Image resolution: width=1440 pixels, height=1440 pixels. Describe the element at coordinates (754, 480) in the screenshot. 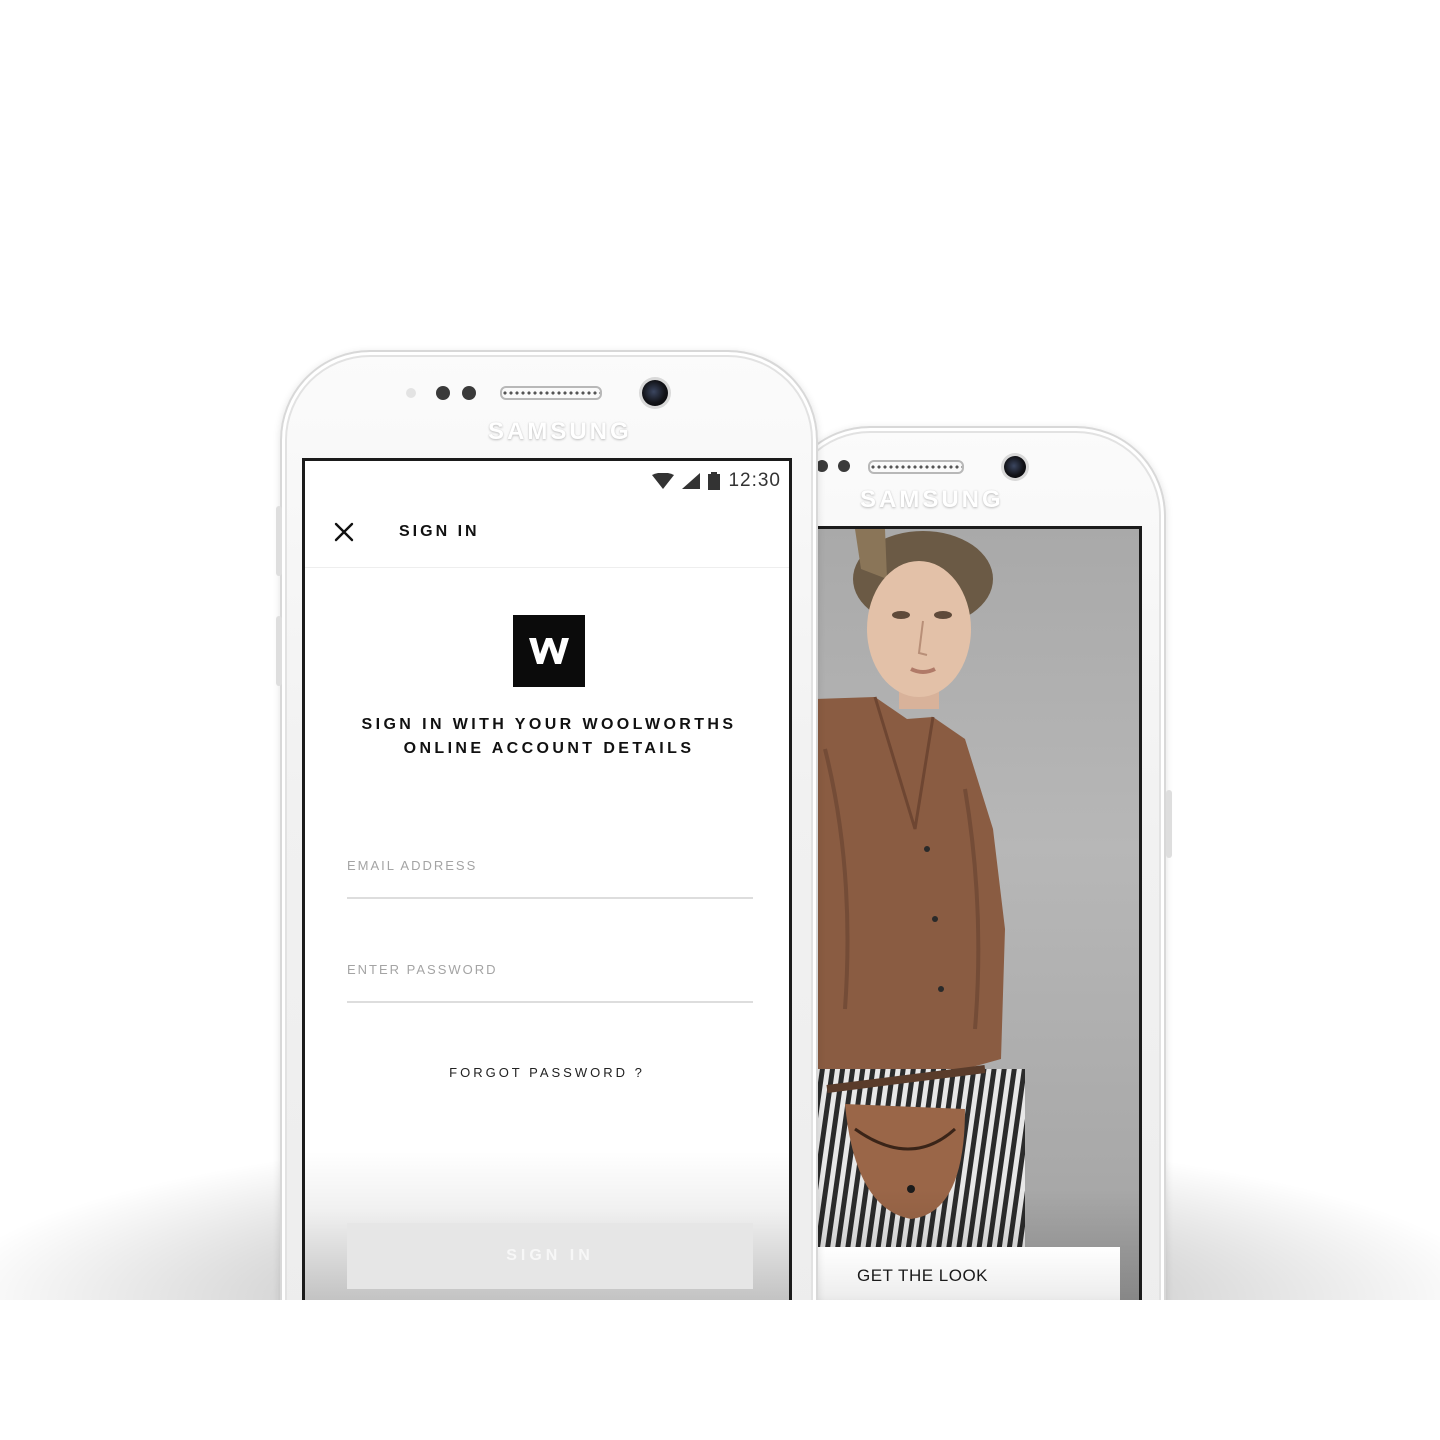

I see `status-time: 12:30` at that location.